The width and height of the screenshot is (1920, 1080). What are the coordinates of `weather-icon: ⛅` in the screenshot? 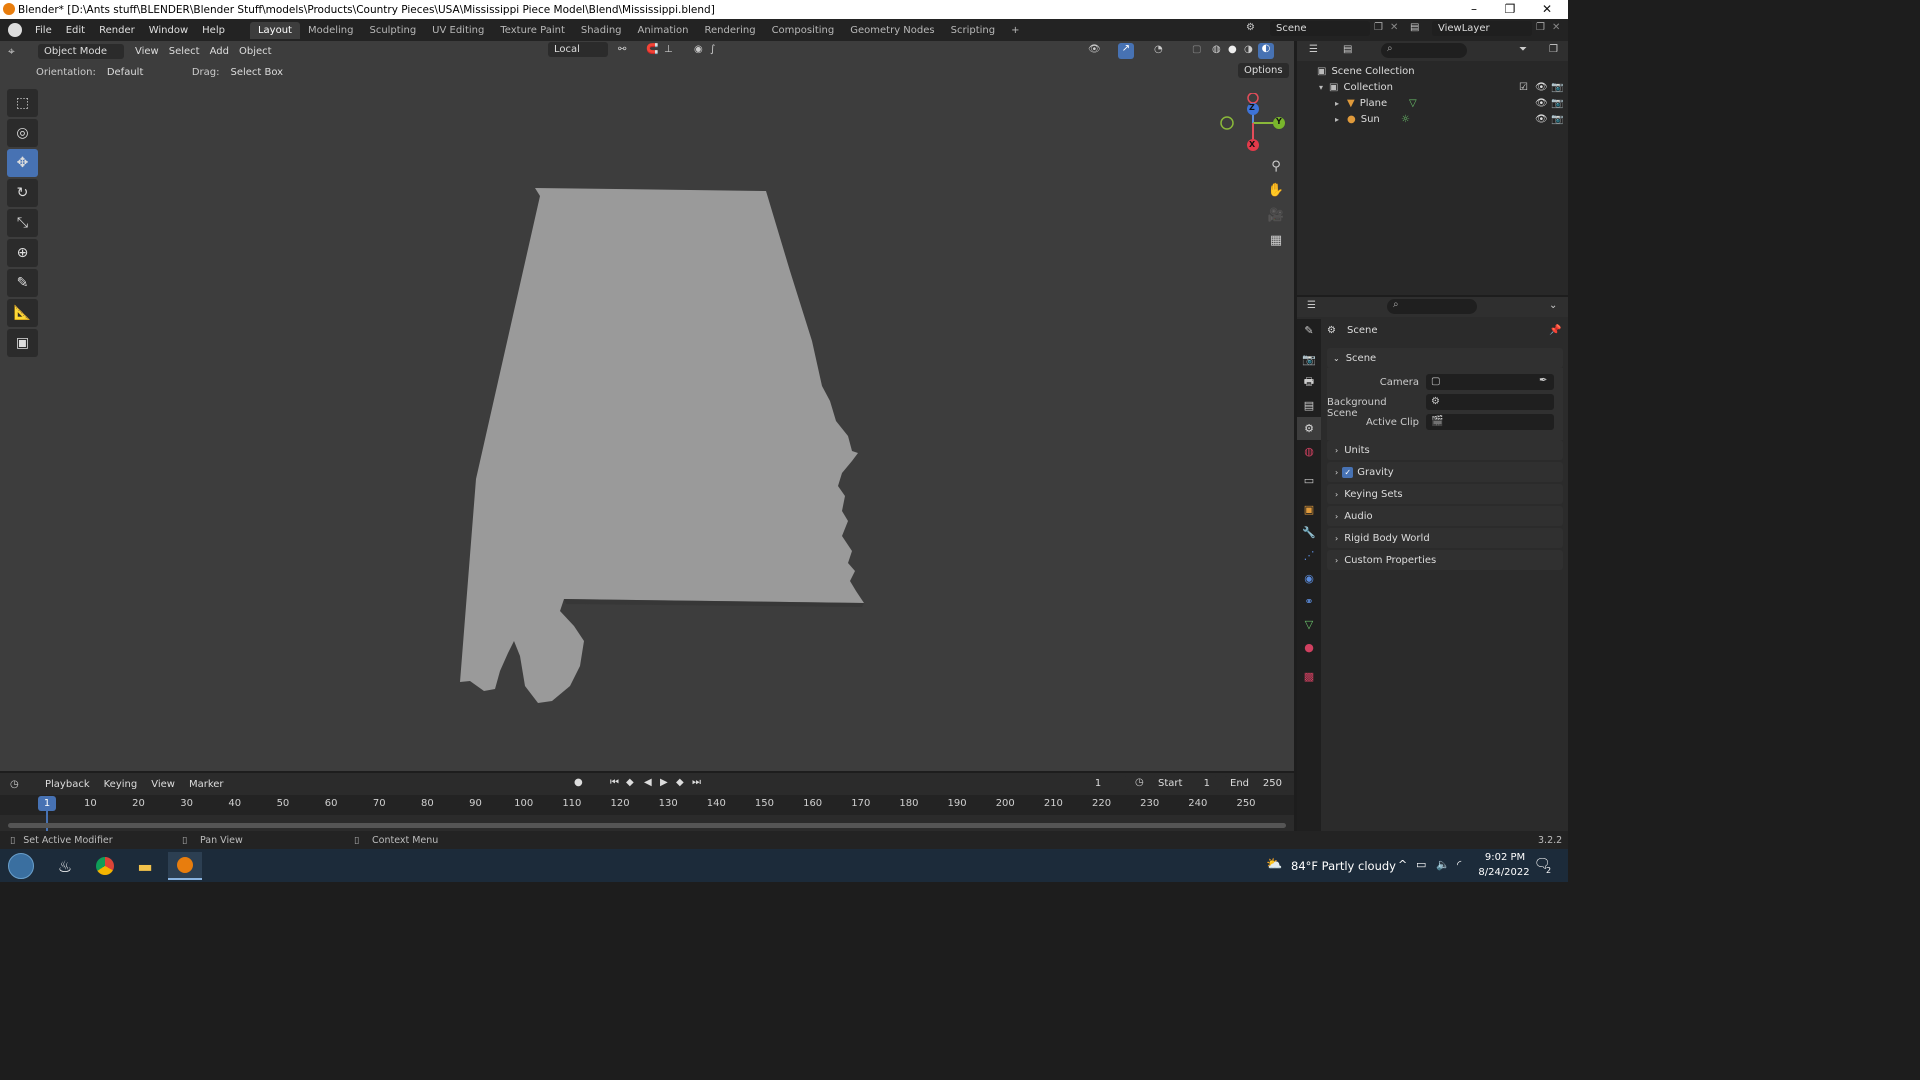 It's located at (1274, 864).